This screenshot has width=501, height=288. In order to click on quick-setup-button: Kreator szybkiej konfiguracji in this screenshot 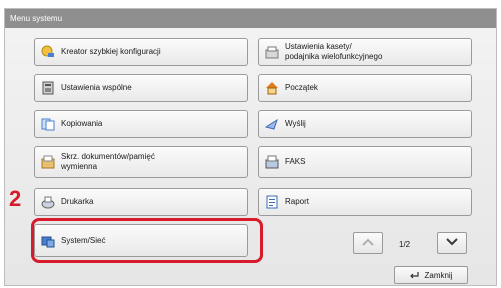, I will do `click(141, 52)`.